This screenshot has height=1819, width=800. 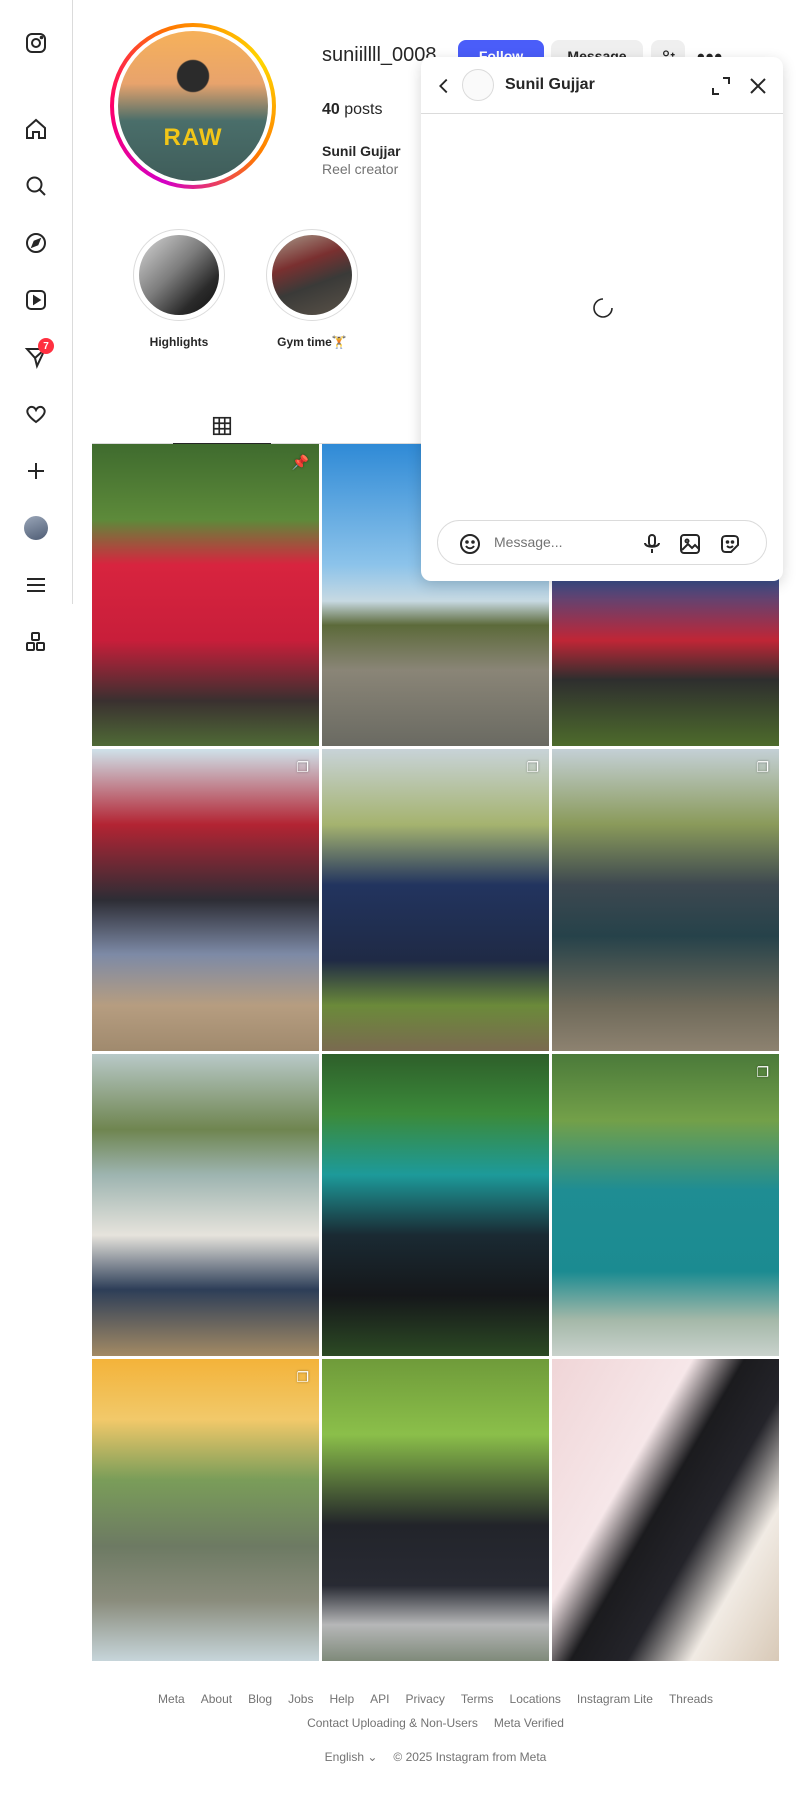 What do you see at coordinates (36, 585) in the screenshot?
I see `menu-icon` at bounding box center [36, 585].